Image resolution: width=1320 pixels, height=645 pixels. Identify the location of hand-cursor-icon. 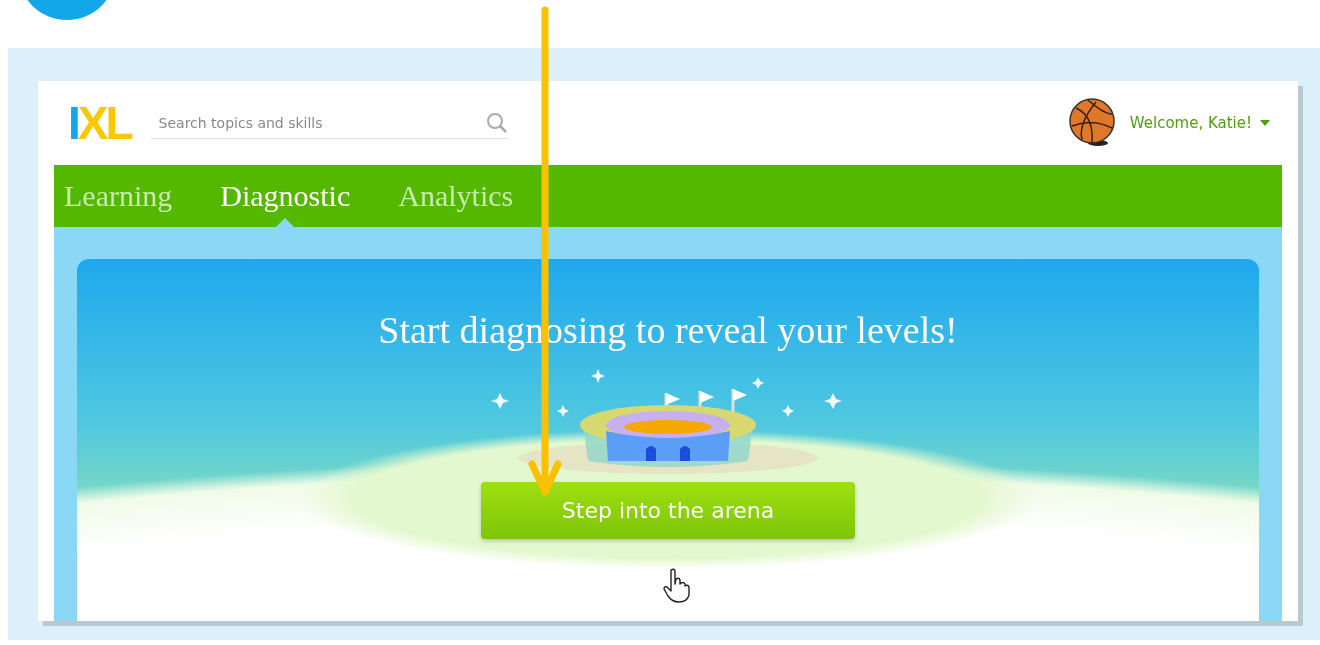
(677, 586).